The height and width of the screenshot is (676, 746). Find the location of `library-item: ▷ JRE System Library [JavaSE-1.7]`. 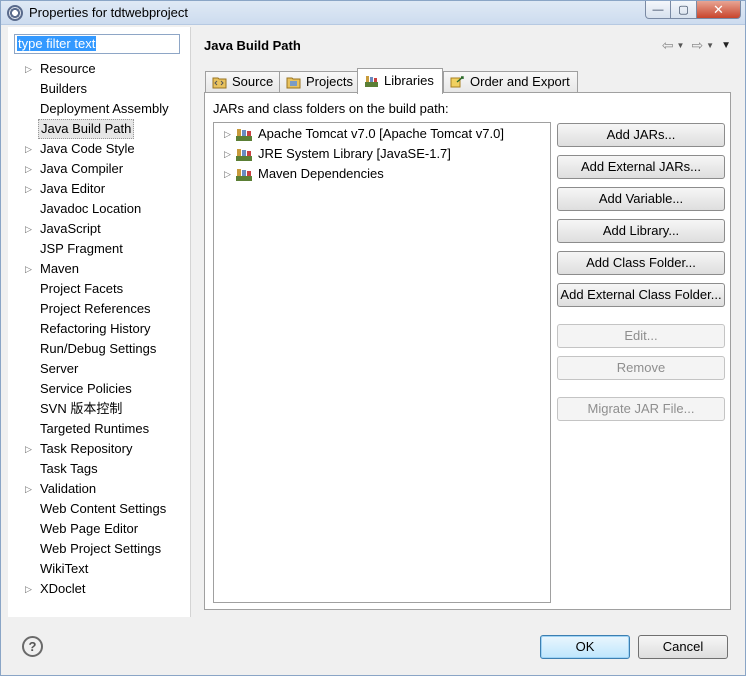

library-item: ▷ JRE System Library [JavaSE-1.7] is located at coordinates (382, 154).